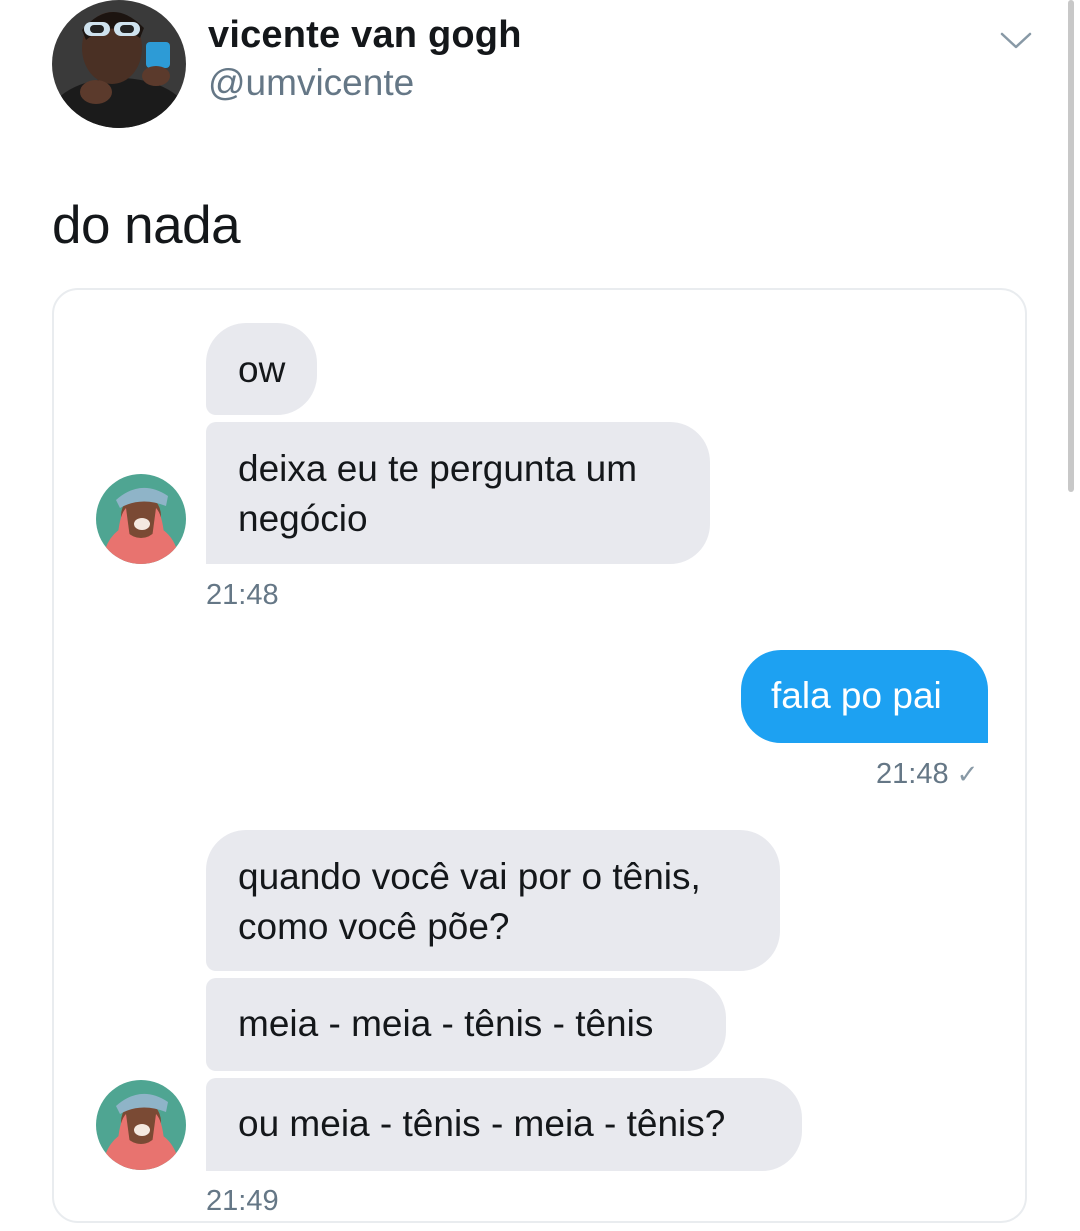  What do you see at coordinates (927, 774) in the screenshot?
I see `message-timestamp: 21:48 ✓` at bounding box center [927, 774].